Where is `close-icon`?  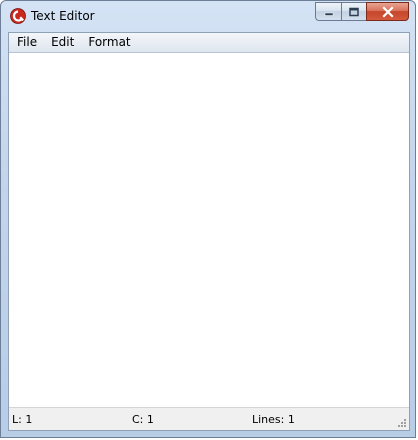
close-icon is located at coordinates (387, 11).